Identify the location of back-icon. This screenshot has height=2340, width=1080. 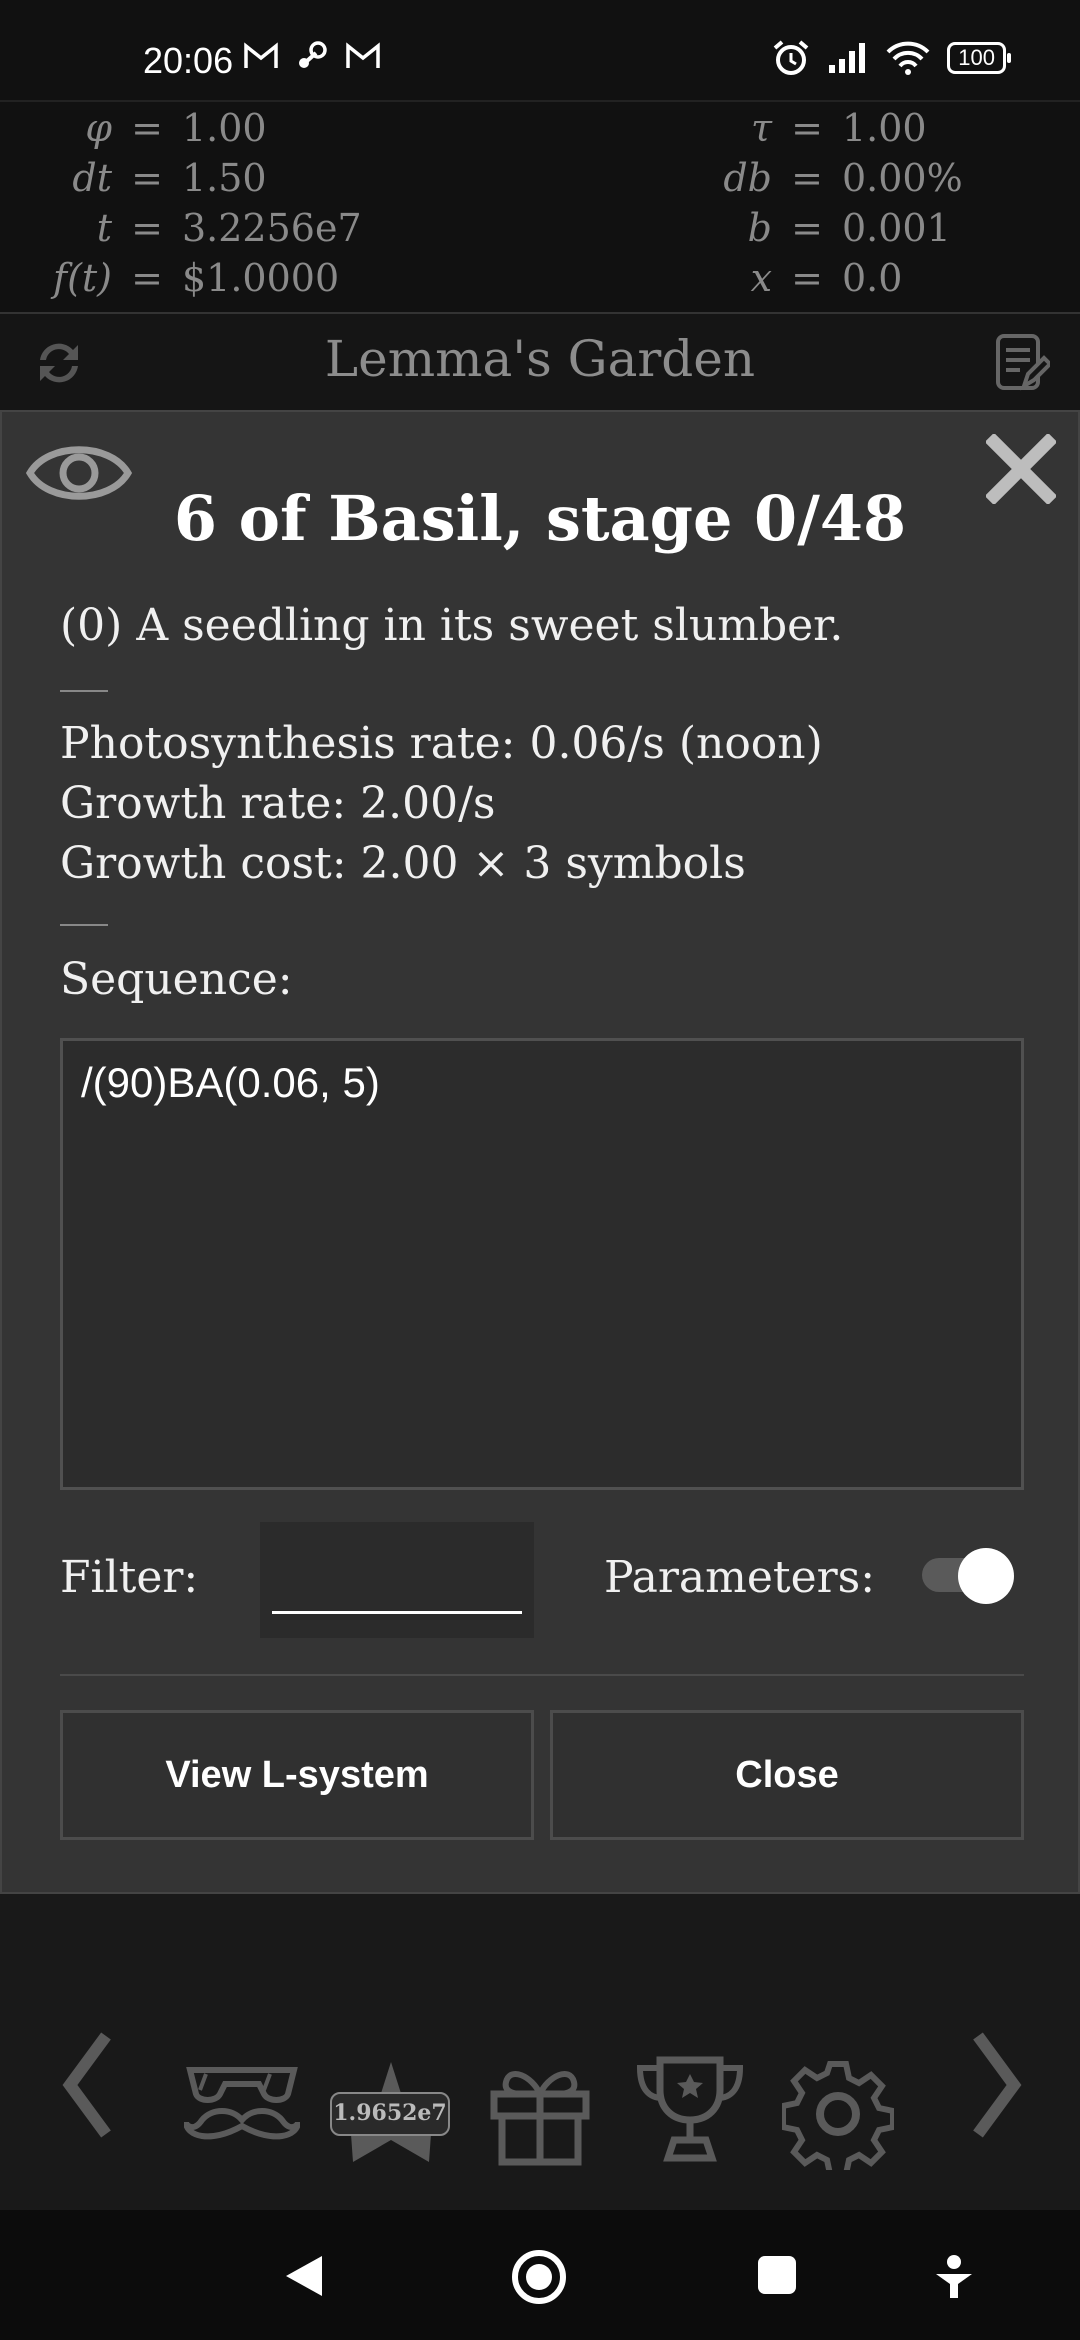
(304, 2276).